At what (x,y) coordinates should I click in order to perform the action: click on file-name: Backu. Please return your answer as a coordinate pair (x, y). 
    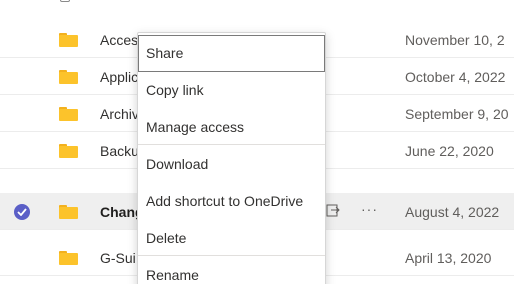
    Looking at the image, I should click on (119, 151).